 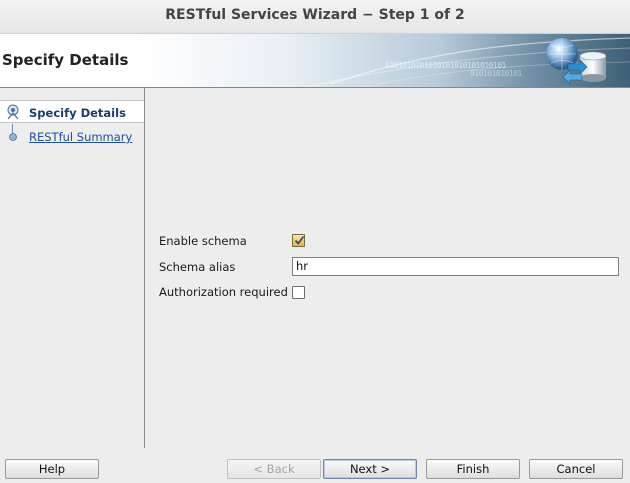 I want to click on back-button: < Back, so click(x=274, y=469).